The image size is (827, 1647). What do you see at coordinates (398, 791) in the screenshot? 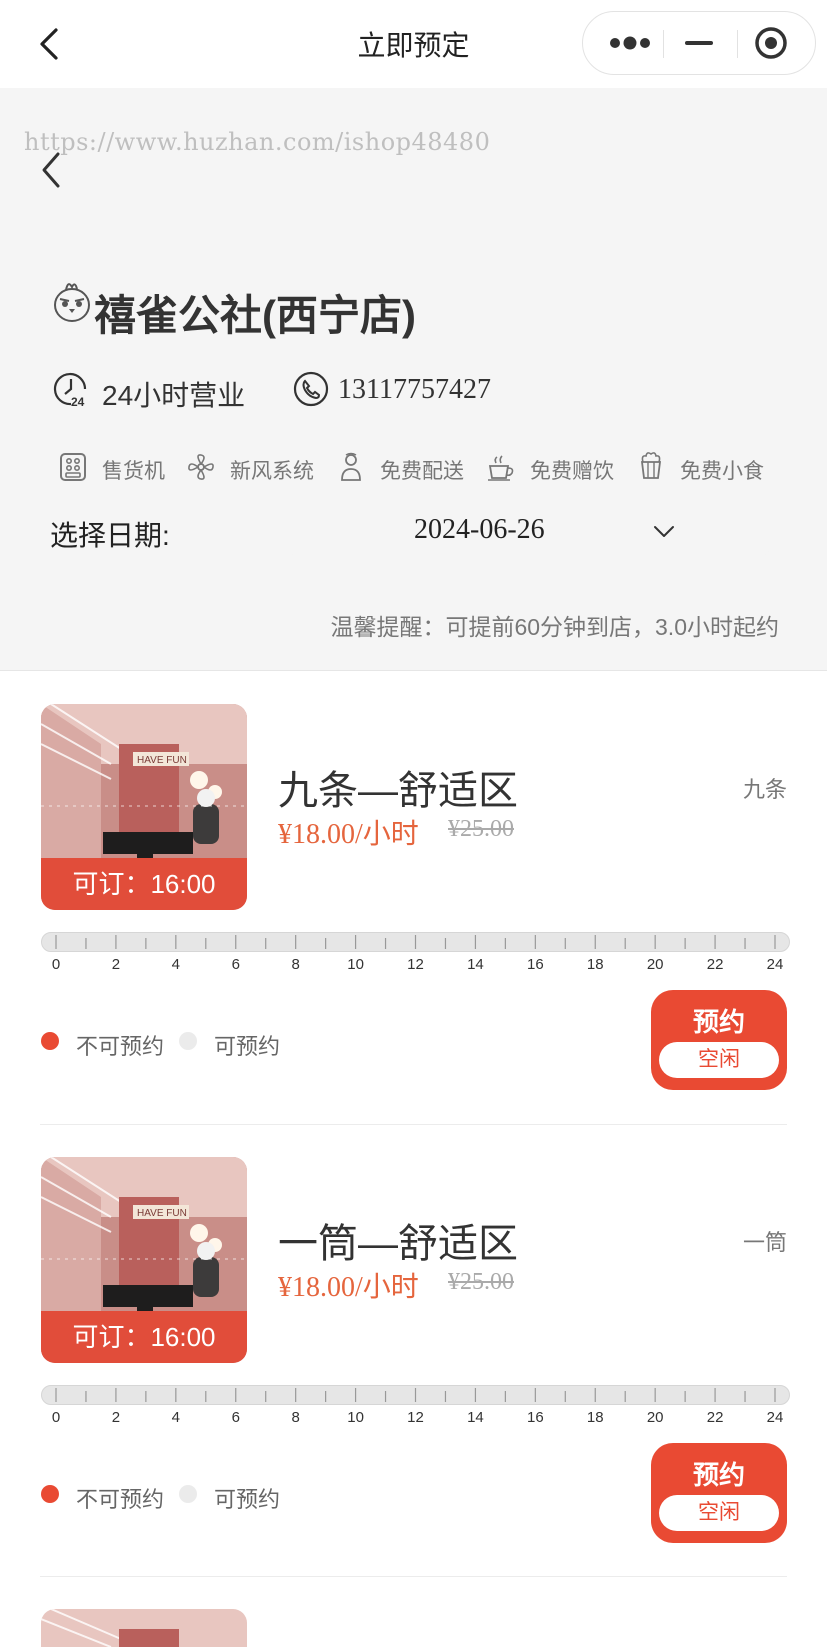
I see `room-name: 九条—舒适区` at bounding box center [398, 791].